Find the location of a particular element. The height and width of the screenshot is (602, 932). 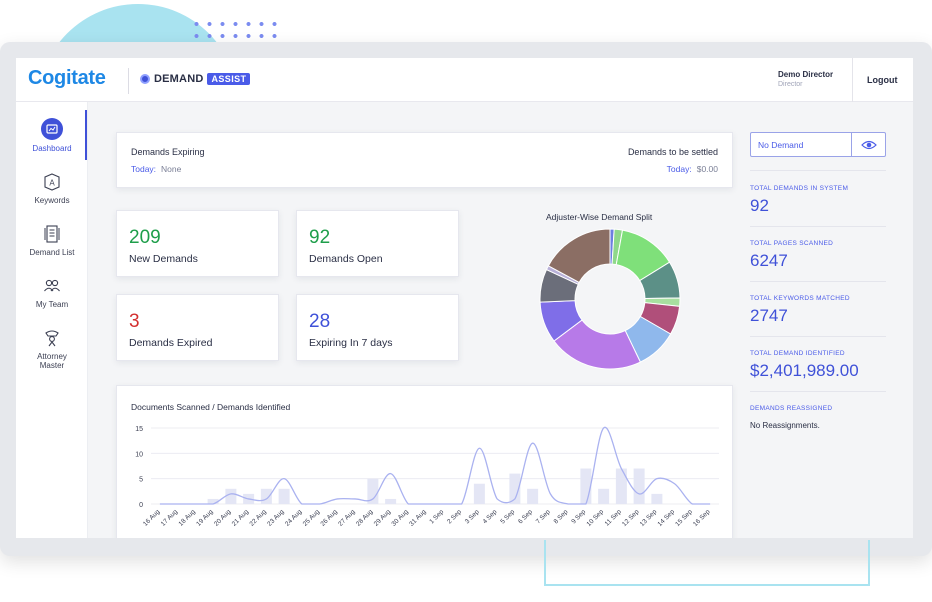

x-tick-label: 26 Aug is located at coordinates (330, 518).